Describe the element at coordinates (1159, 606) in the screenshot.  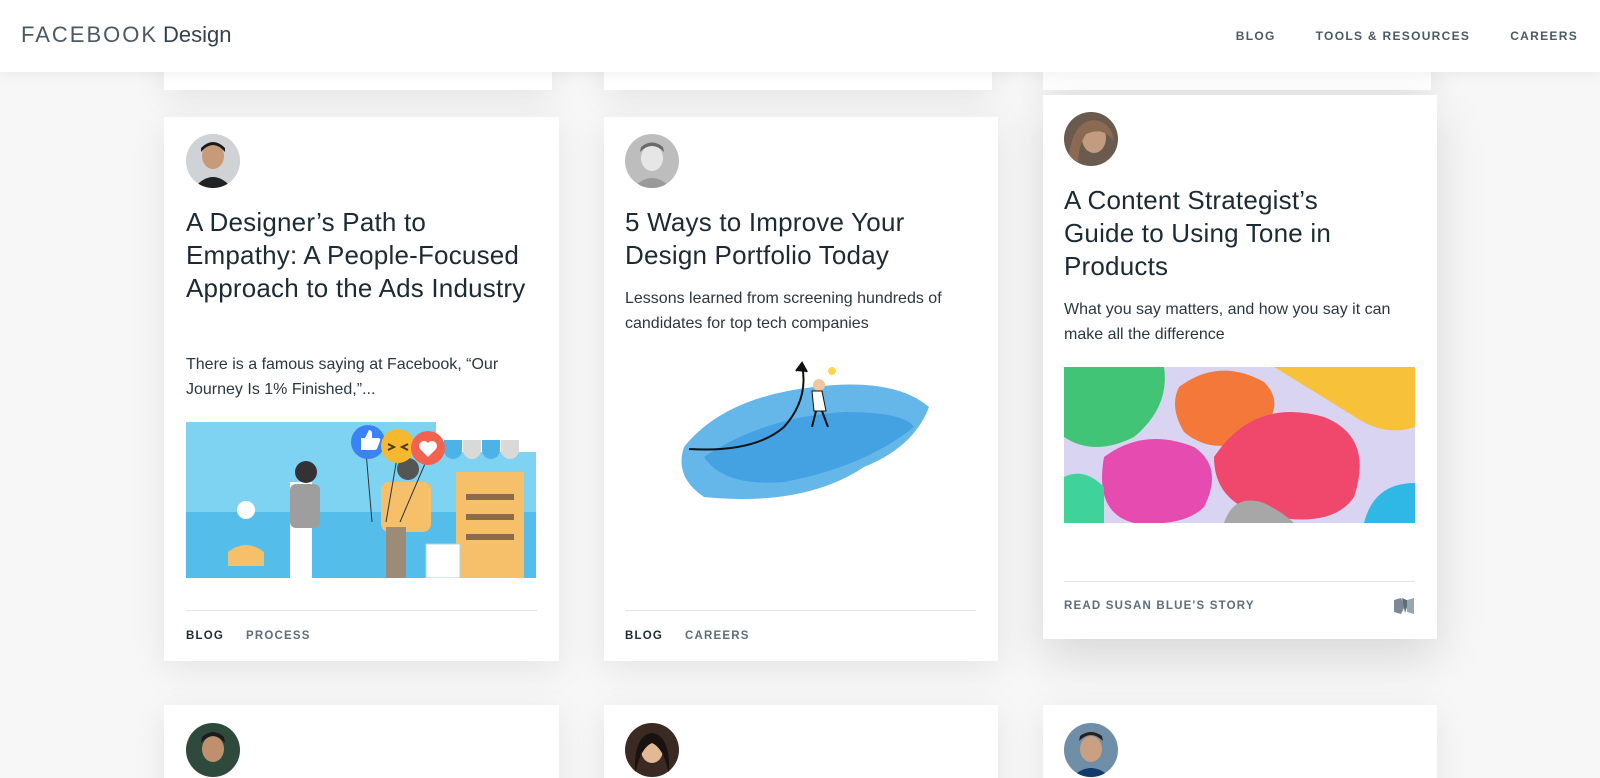
I see `read-story-link: READ SUSAN BLUE'S STORY` at that location.